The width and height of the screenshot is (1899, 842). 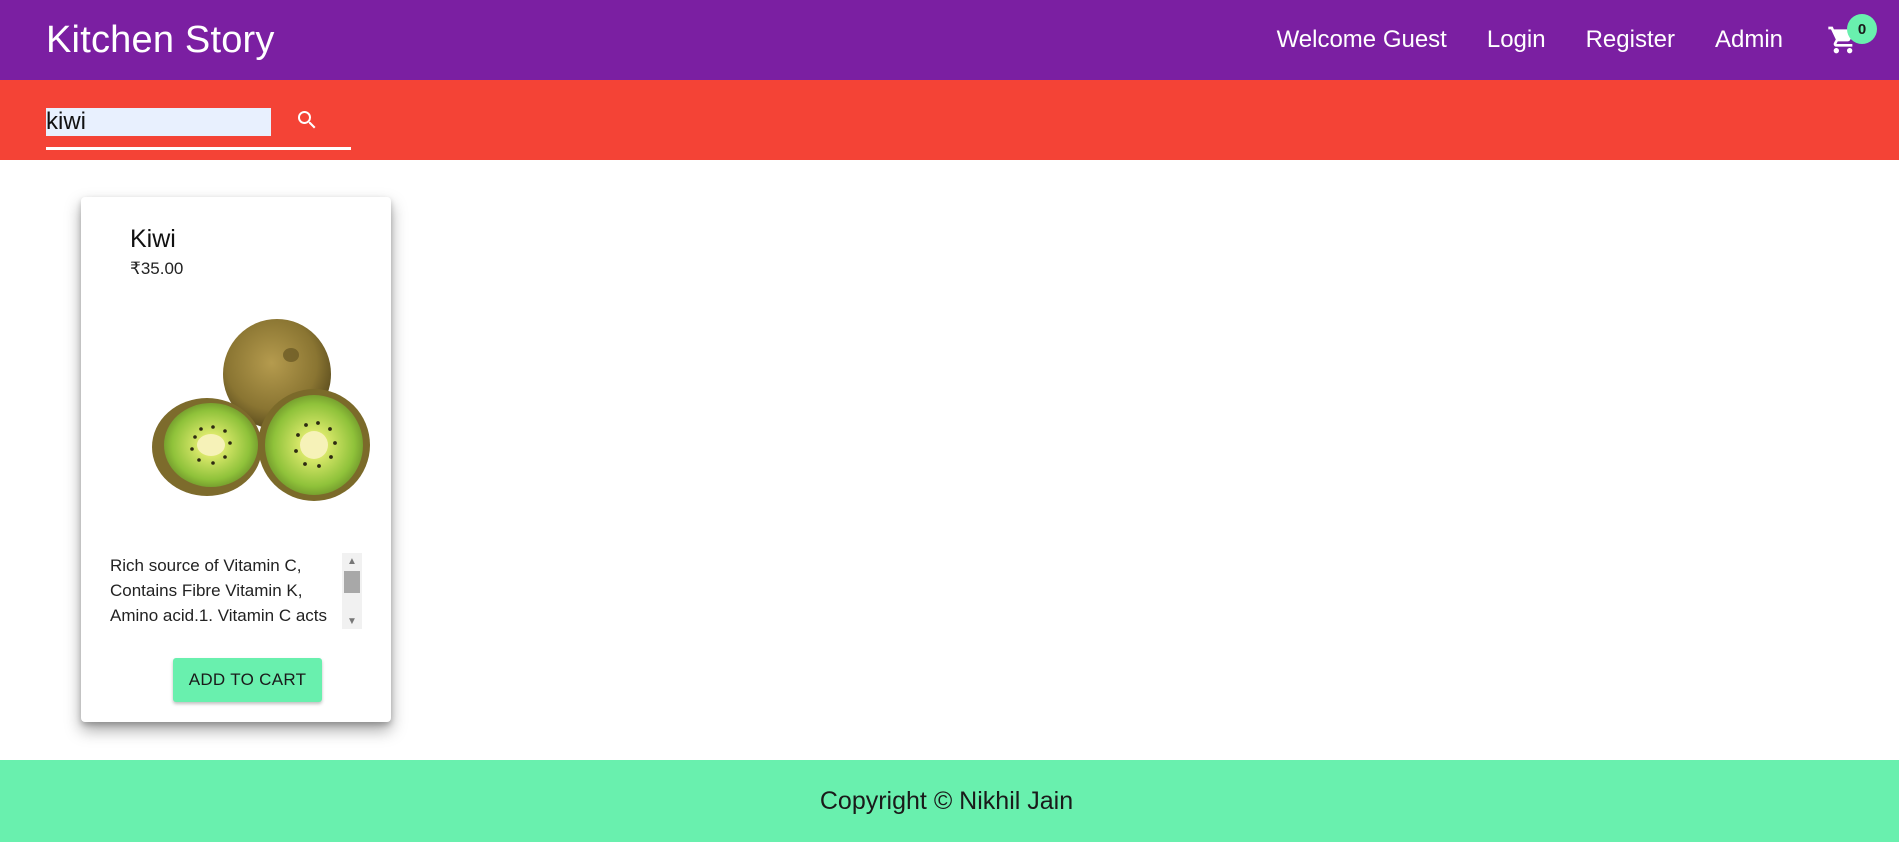 I want to click on product-name: Kiwi, so click(x=153, y=239).